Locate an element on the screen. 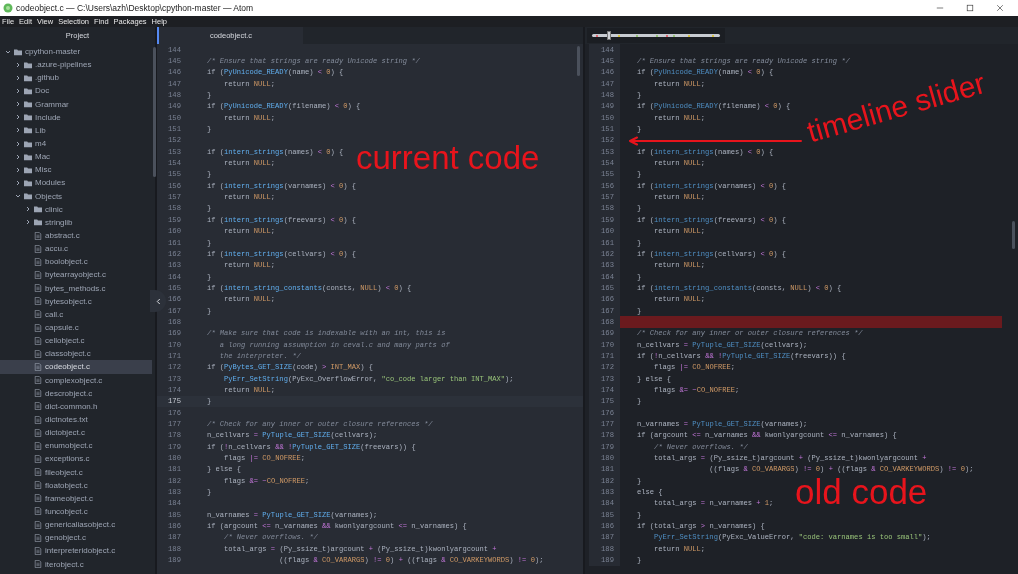 Image resolution: width=1018 pixels, height=574 pixels. timeline-slider is located at coordinates (656, 35).